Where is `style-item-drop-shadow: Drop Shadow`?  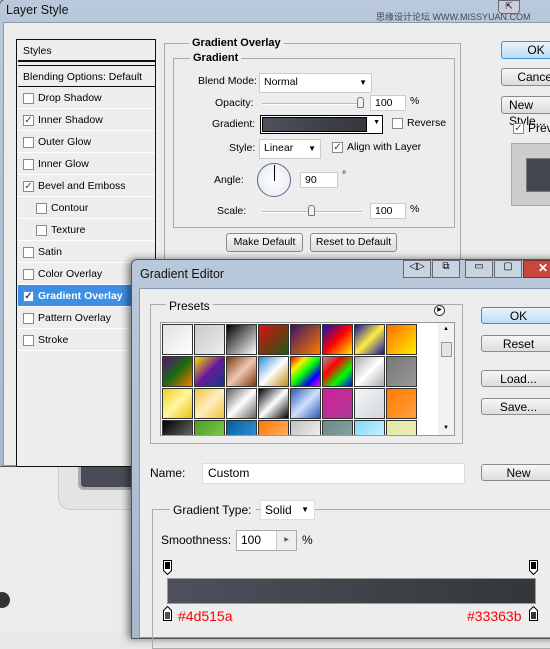
style-item-drop-shadow: Drop Shadow is located at coordinates (86, 98).